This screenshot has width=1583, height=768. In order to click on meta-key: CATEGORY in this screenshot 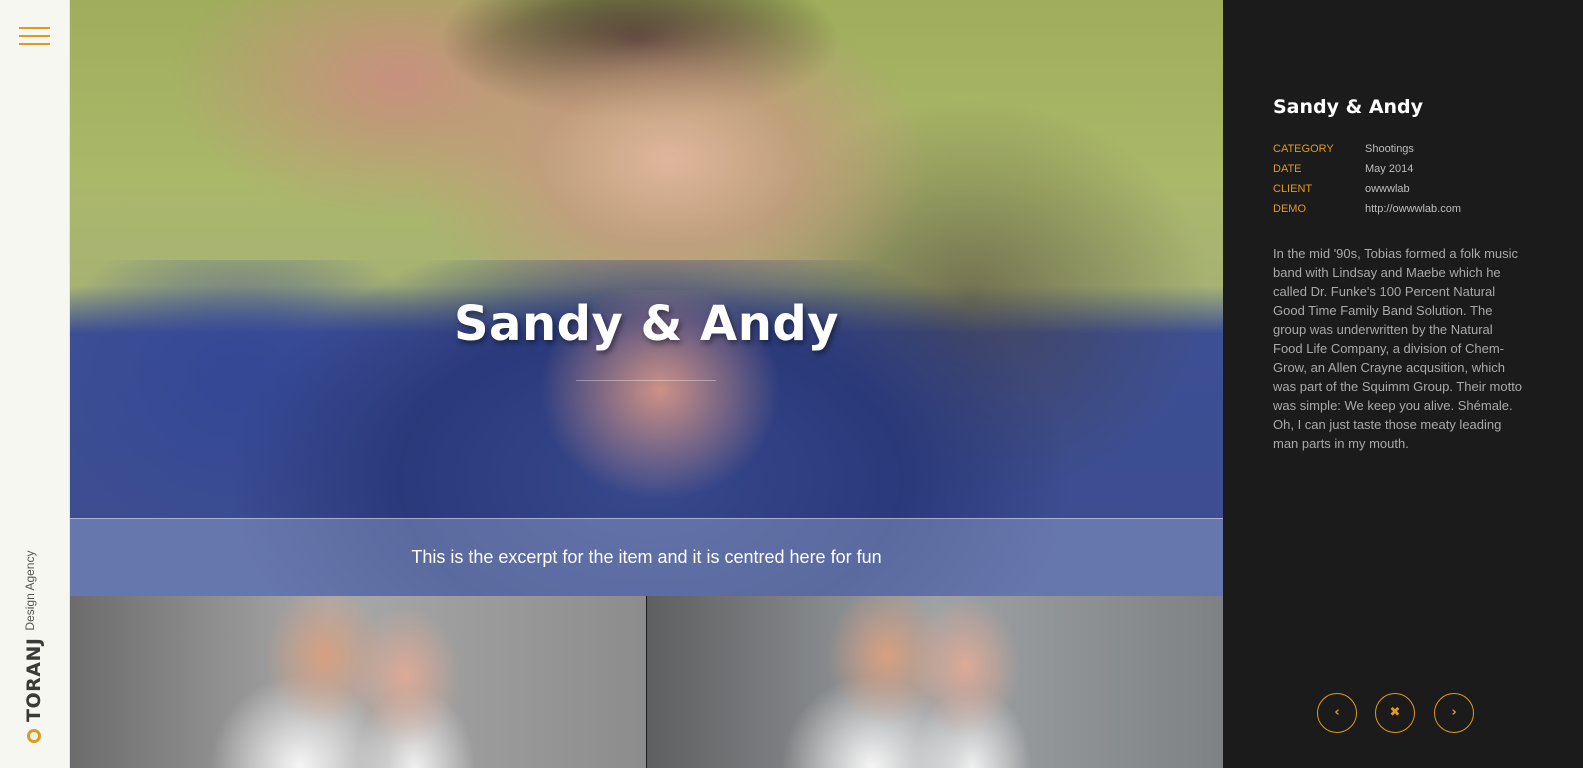, I will do `click(1303, 149)`.